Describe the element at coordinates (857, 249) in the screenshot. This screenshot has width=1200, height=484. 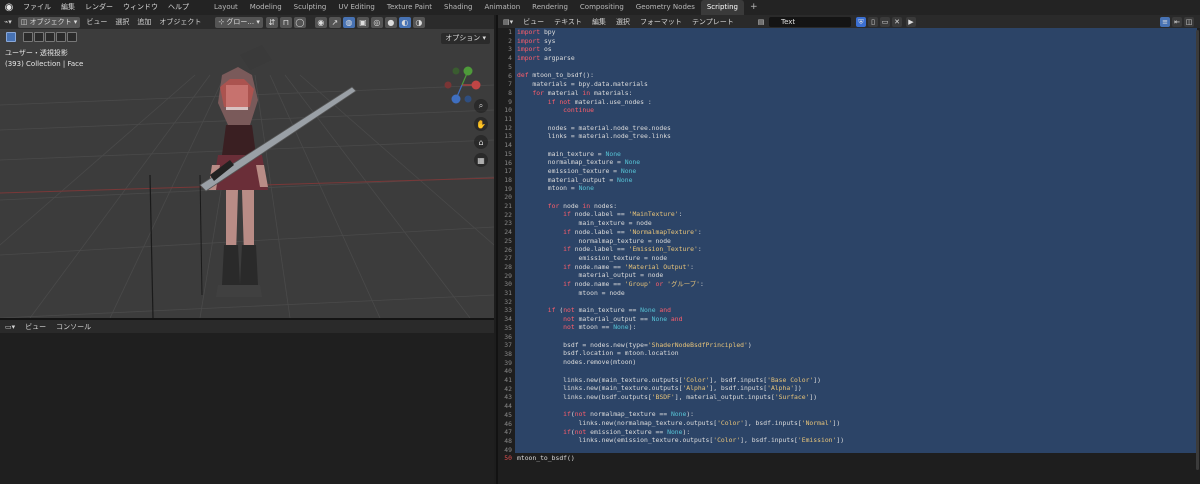
I see `code-line: if node.label == 'Emission_Texture':` at that location.